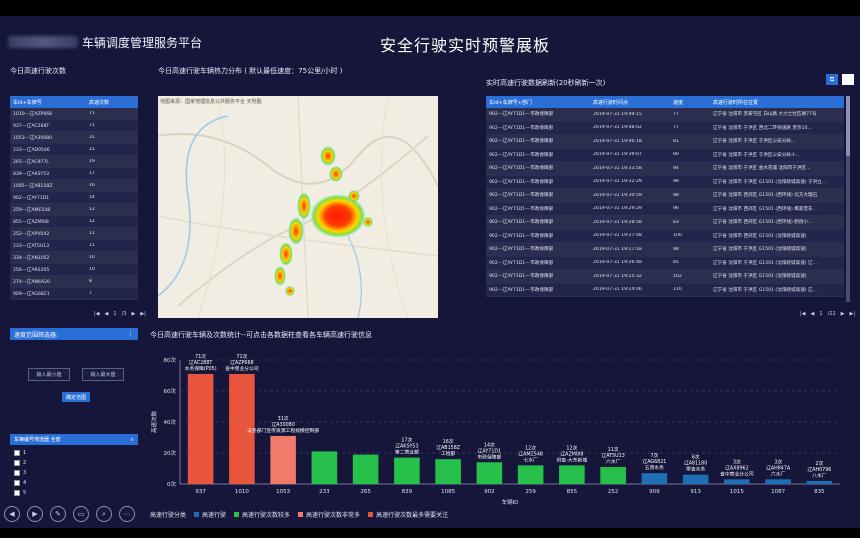  Describe the element at coordinates (104, 514) in the screenshot. I see `zoom-icon: ⌕` at that location.